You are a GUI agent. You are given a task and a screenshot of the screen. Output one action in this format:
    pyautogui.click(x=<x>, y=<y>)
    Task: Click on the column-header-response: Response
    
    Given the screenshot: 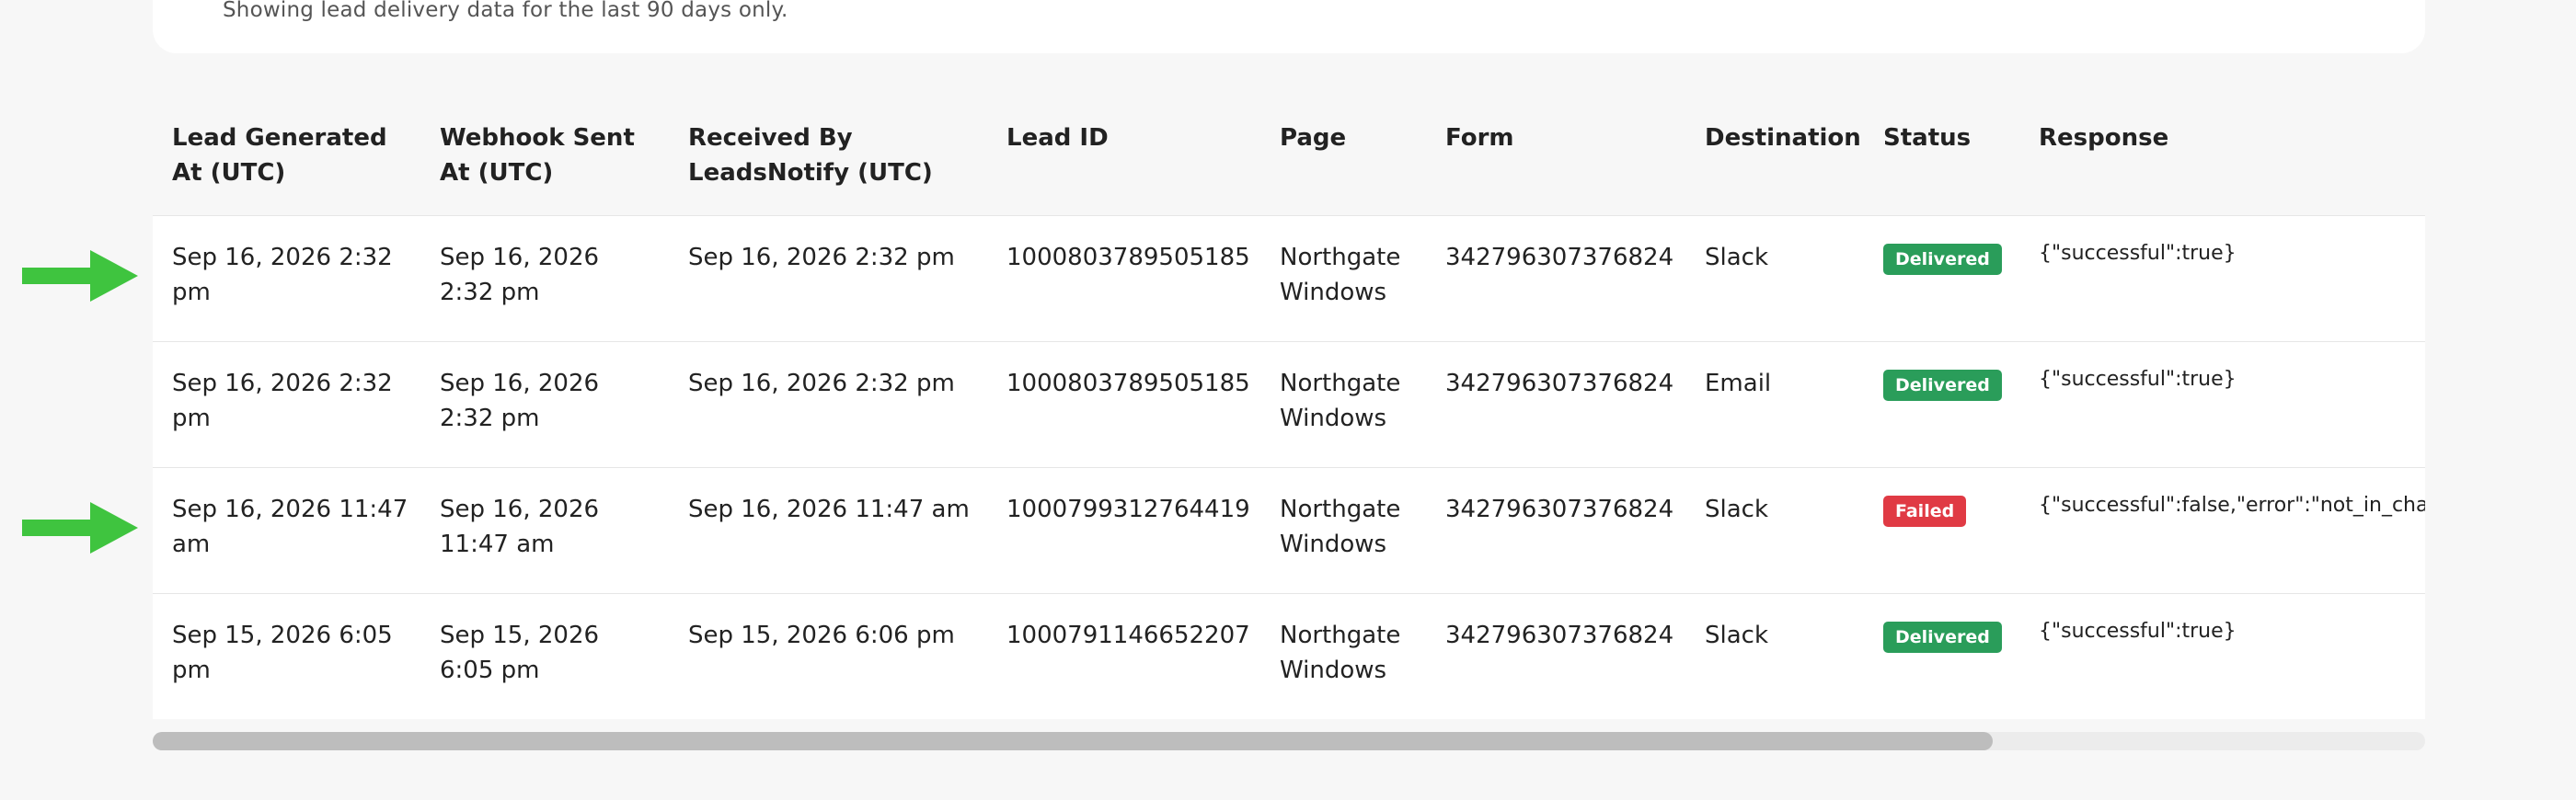 What is the action you would take?
    pyautogui.click(x=2222, y=155)
    